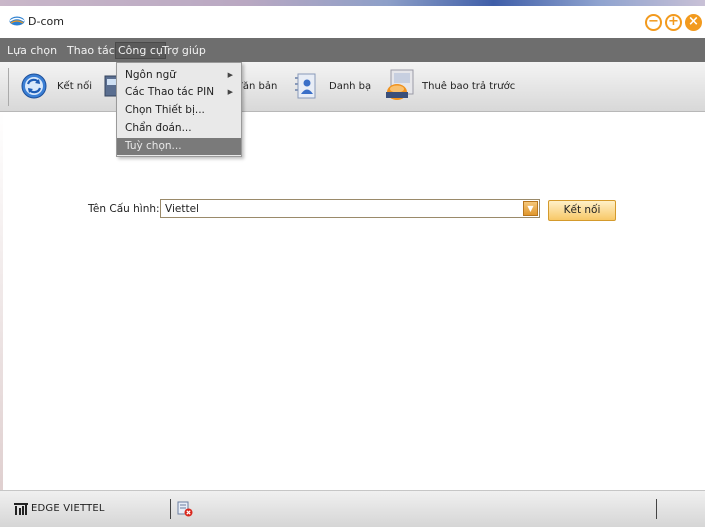 The height and width of the screenshot is (527, 705). Describe the element at coordinates (400, 84) in the screenshot. I see `prepaid-icon` at that location.